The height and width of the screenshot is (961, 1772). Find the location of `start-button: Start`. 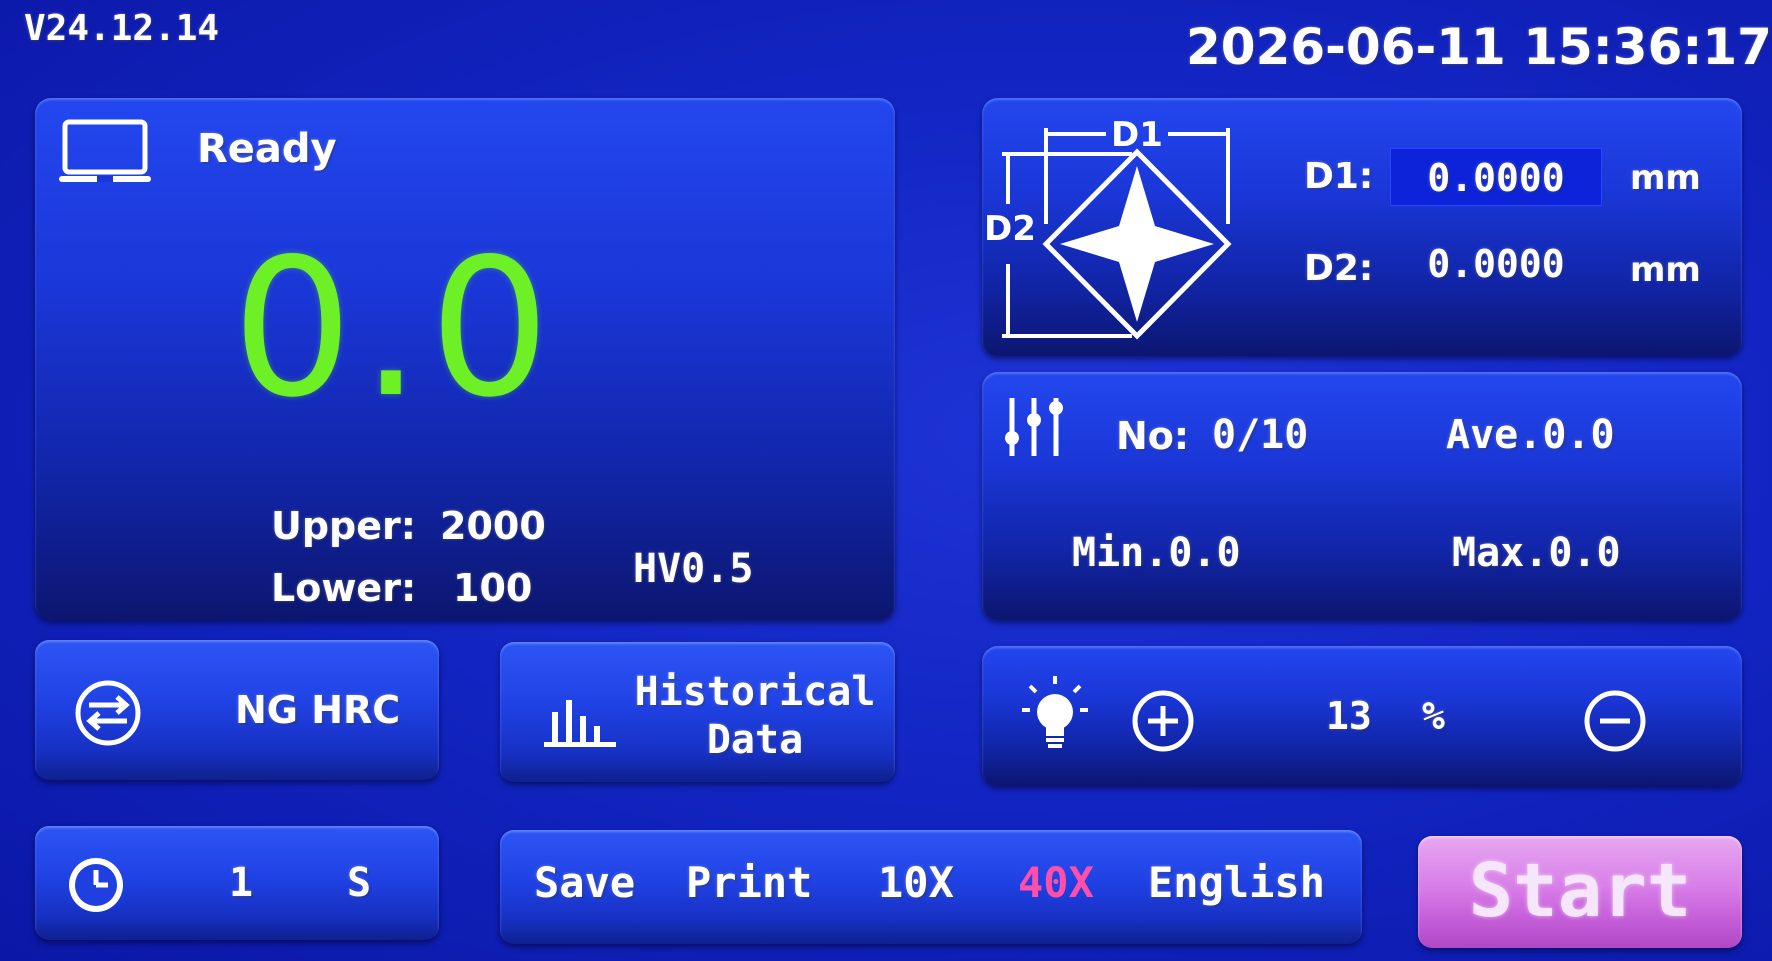

start-button: Start is located at coordinates (1580, 892).